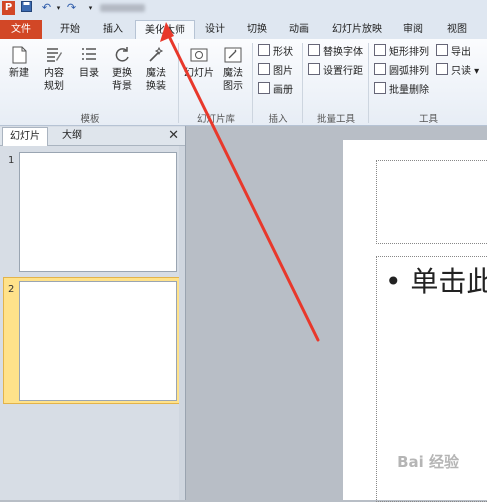 This screenshot has height=502, width=487. Describe the element at coordinates (343, 52) in the screenshot. I see `replace-font-label: 替换字体` at that location.